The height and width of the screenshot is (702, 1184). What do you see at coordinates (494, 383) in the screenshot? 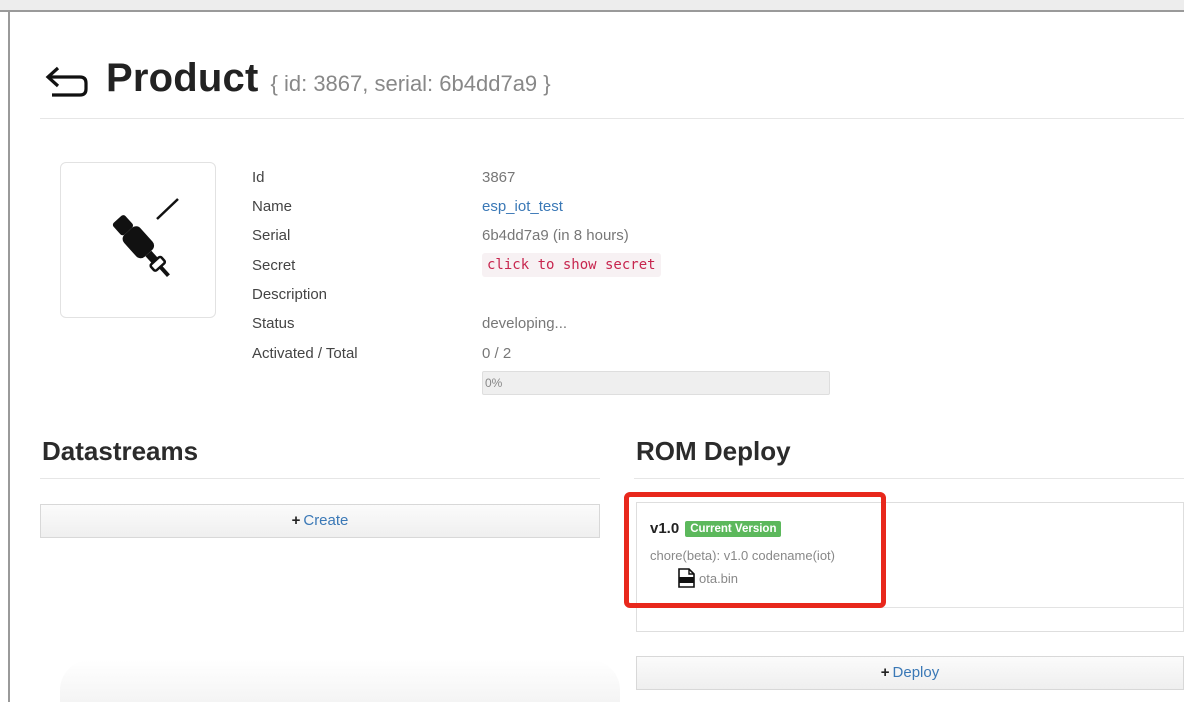
I see `progress-label: 0%` at bounding box center [494, 383].